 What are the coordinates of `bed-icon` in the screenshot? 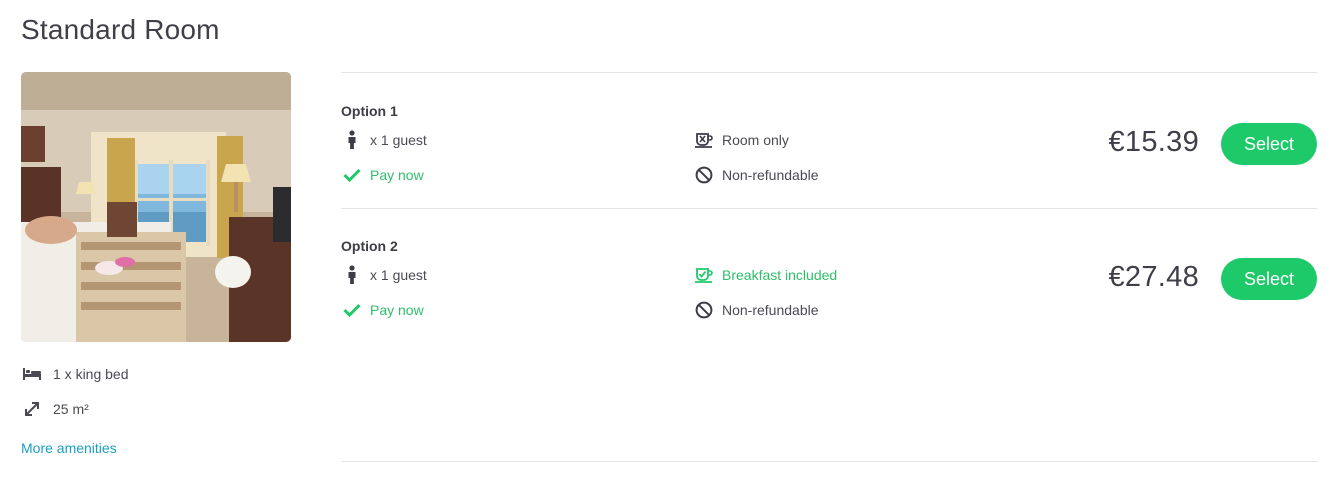 It's located at (32, 374).